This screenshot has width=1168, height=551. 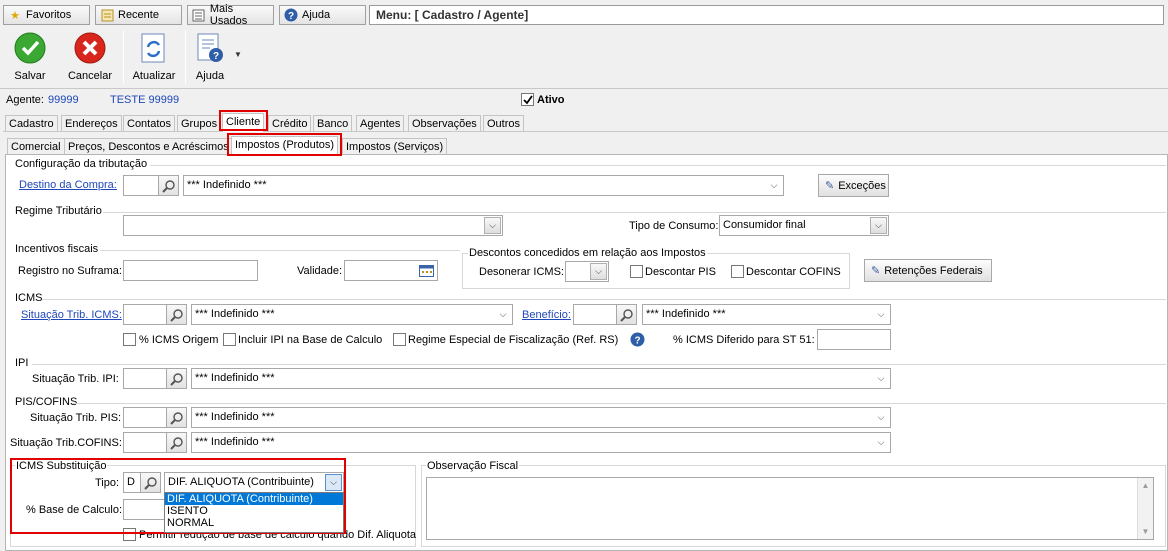 I want to click on config-title: Configuração da tributação, so click(x=81, y=164).